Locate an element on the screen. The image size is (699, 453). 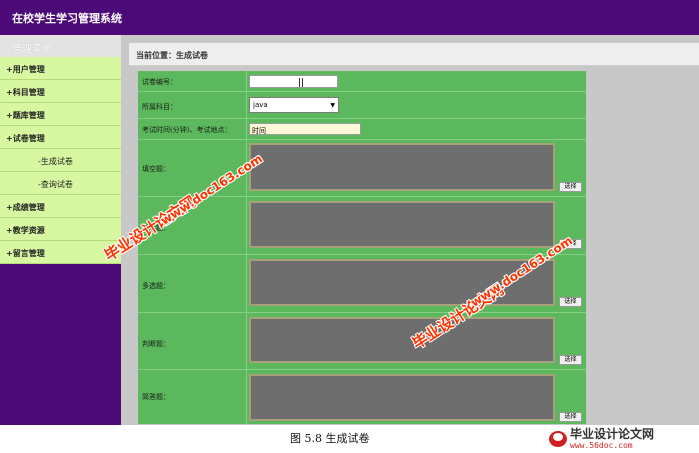
sidebar-item-question-bank: +题库管理 is located at coordinates (60, 114).